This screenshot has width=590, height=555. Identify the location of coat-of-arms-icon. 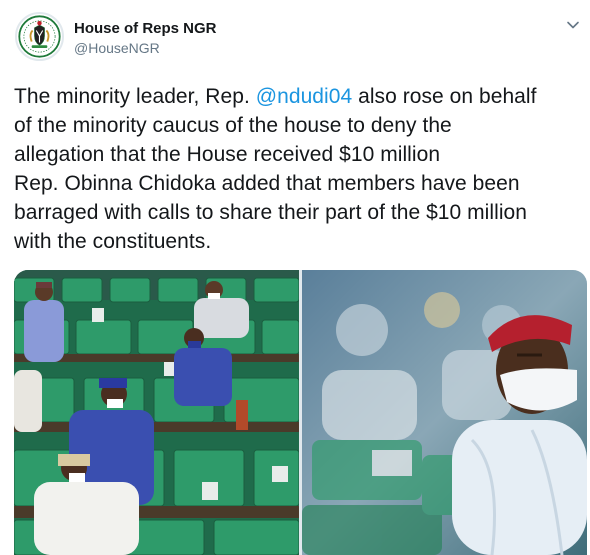
(39, 36).